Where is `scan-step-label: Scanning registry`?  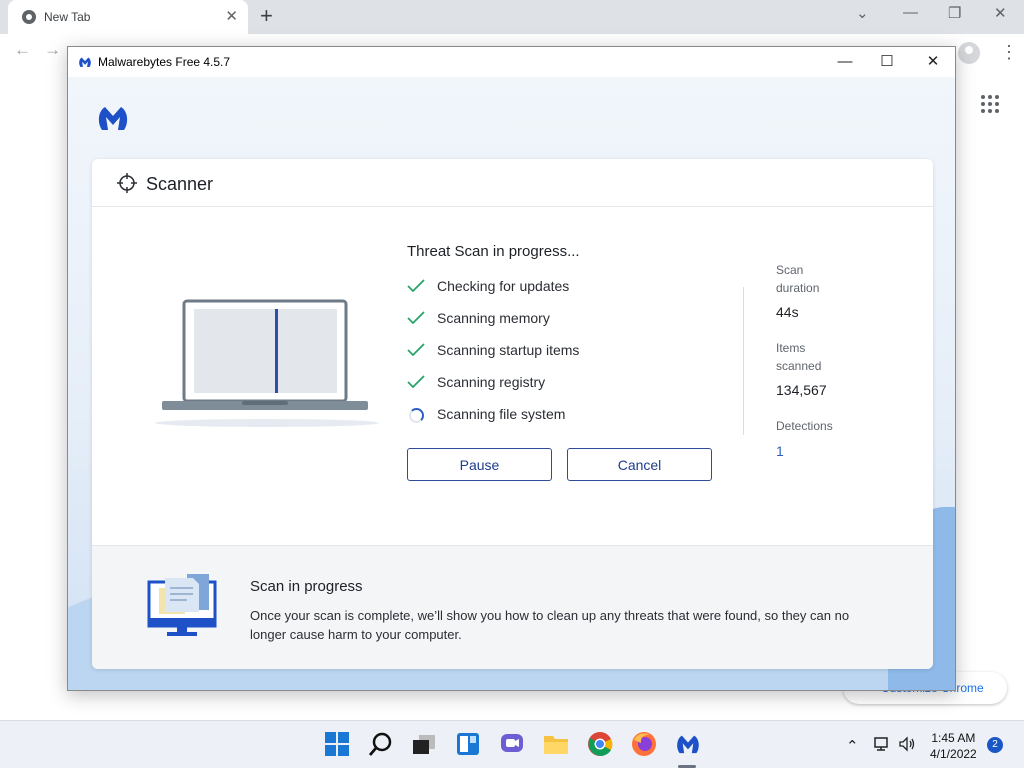
scan-step-label: Scanning registry is located at coordinates (491, 382).